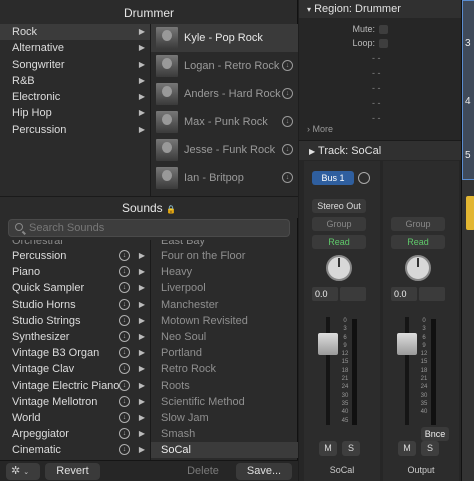 This screenshot has width=474, height=481. Describe the element at coordinates (75, 32) in the screenshot. I see `genre-item-rock: Rock ▶` at that location.